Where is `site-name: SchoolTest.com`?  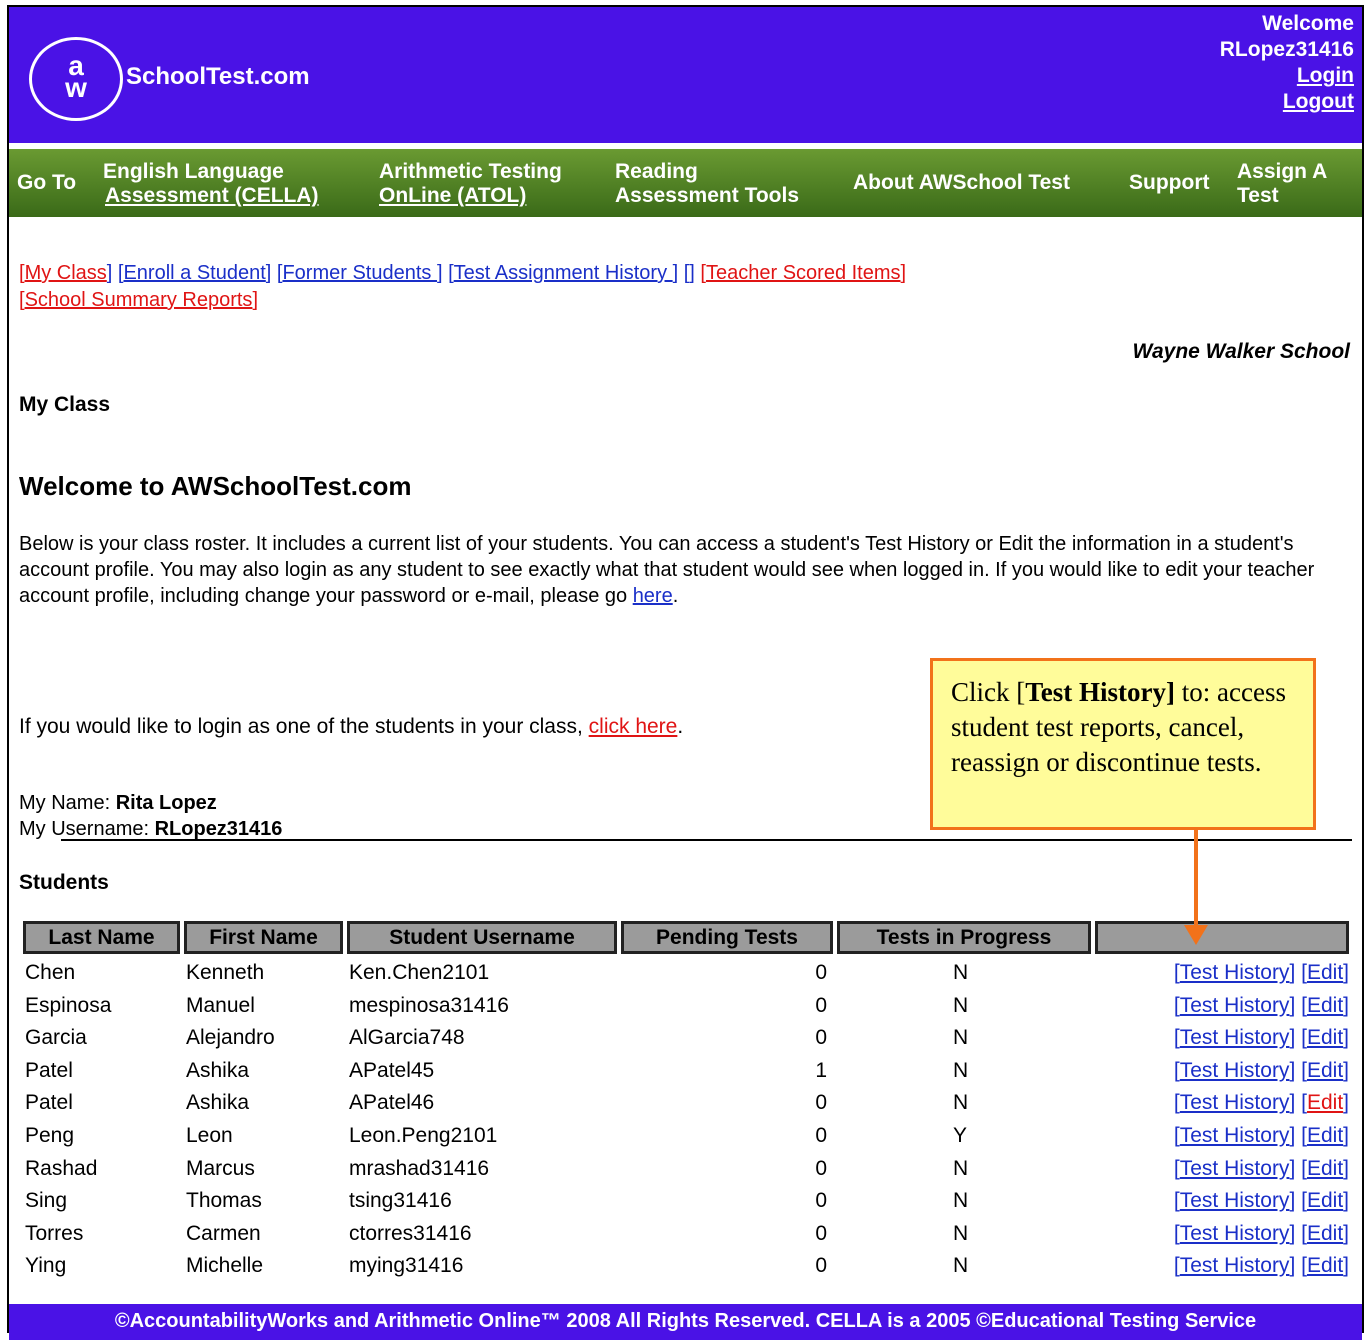 site-name: SchoolTest.com is located at coordinates (218, 77).